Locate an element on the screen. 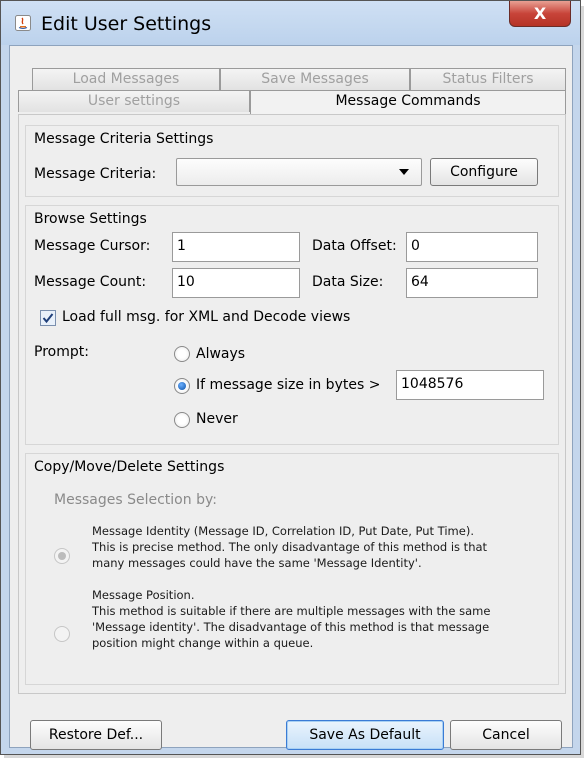 The height and width of the screenshot is (758, 584). data-offset-label: Data Offset: is located at coordinates (354, 246).